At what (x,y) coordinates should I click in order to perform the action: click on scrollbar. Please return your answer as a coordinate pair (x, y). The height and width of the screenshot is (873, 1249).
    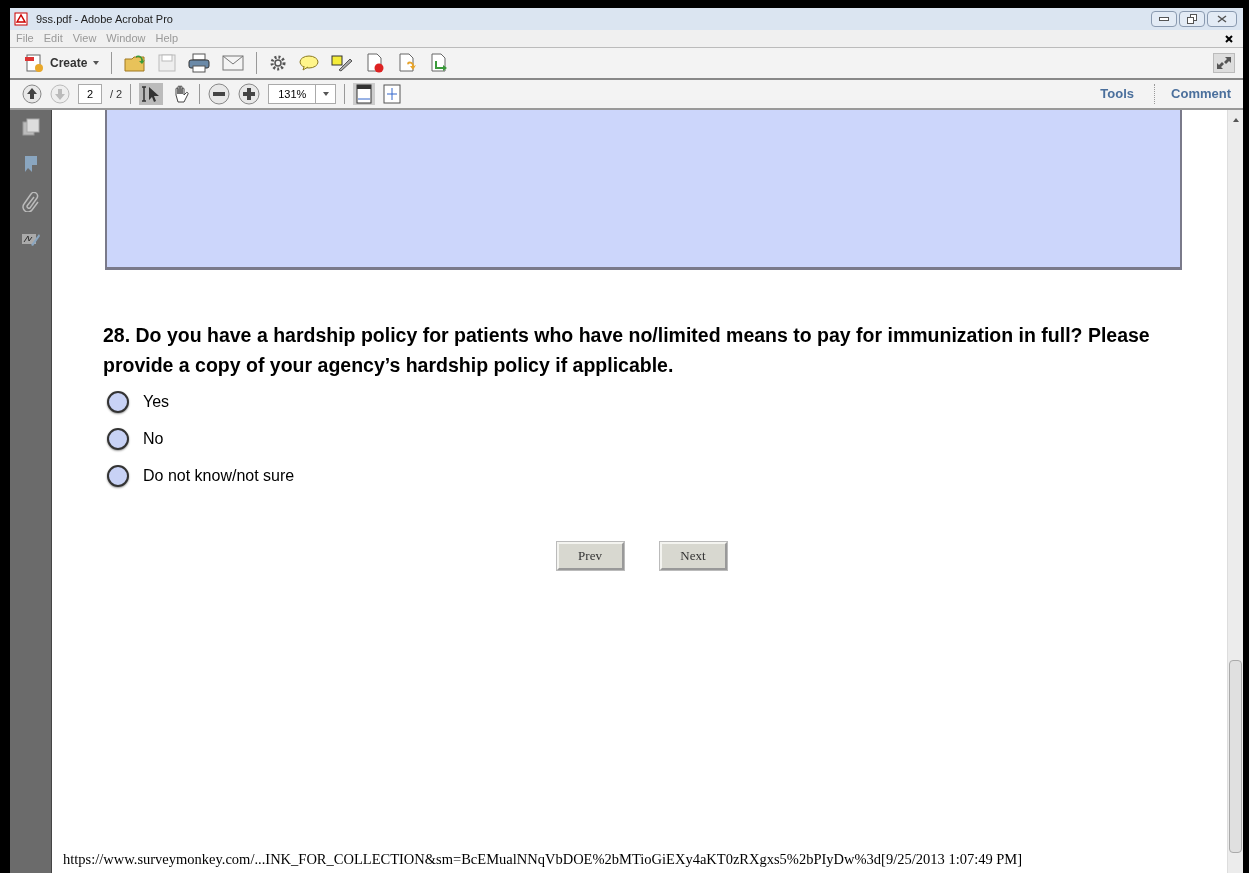
    Looking at the image, I should click on (1235, 491).